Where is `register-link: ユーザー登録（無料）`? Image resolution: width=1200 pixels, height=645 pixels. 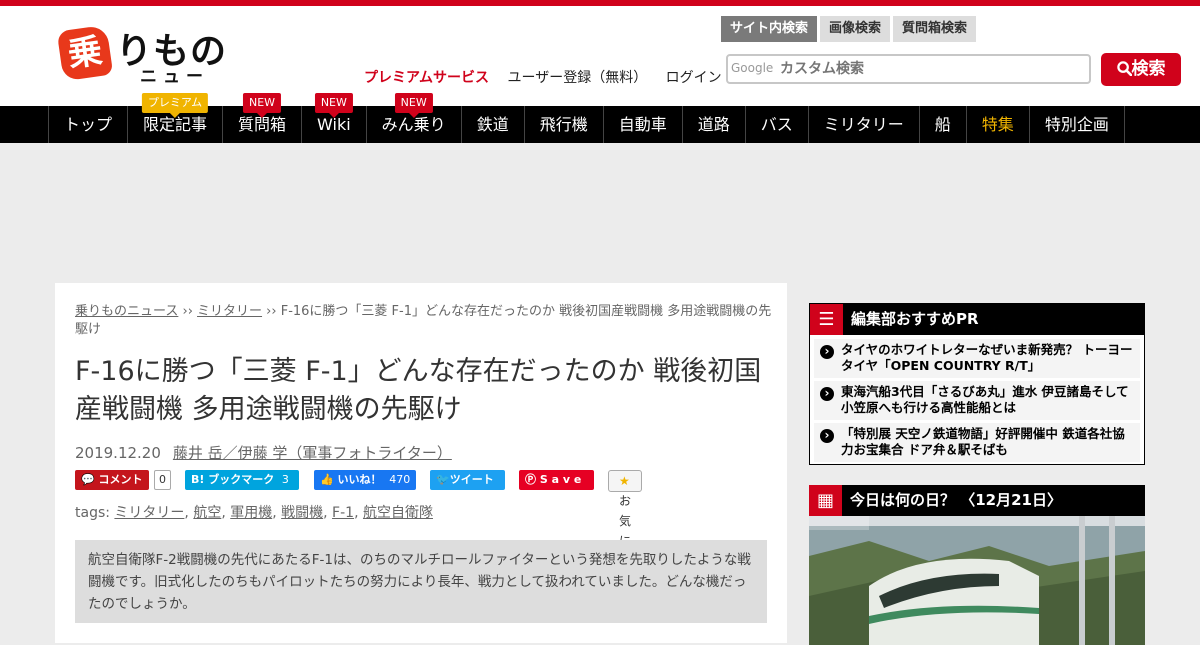
register-link: ユーザー登録（無料） is located at coordinates (577, 78).